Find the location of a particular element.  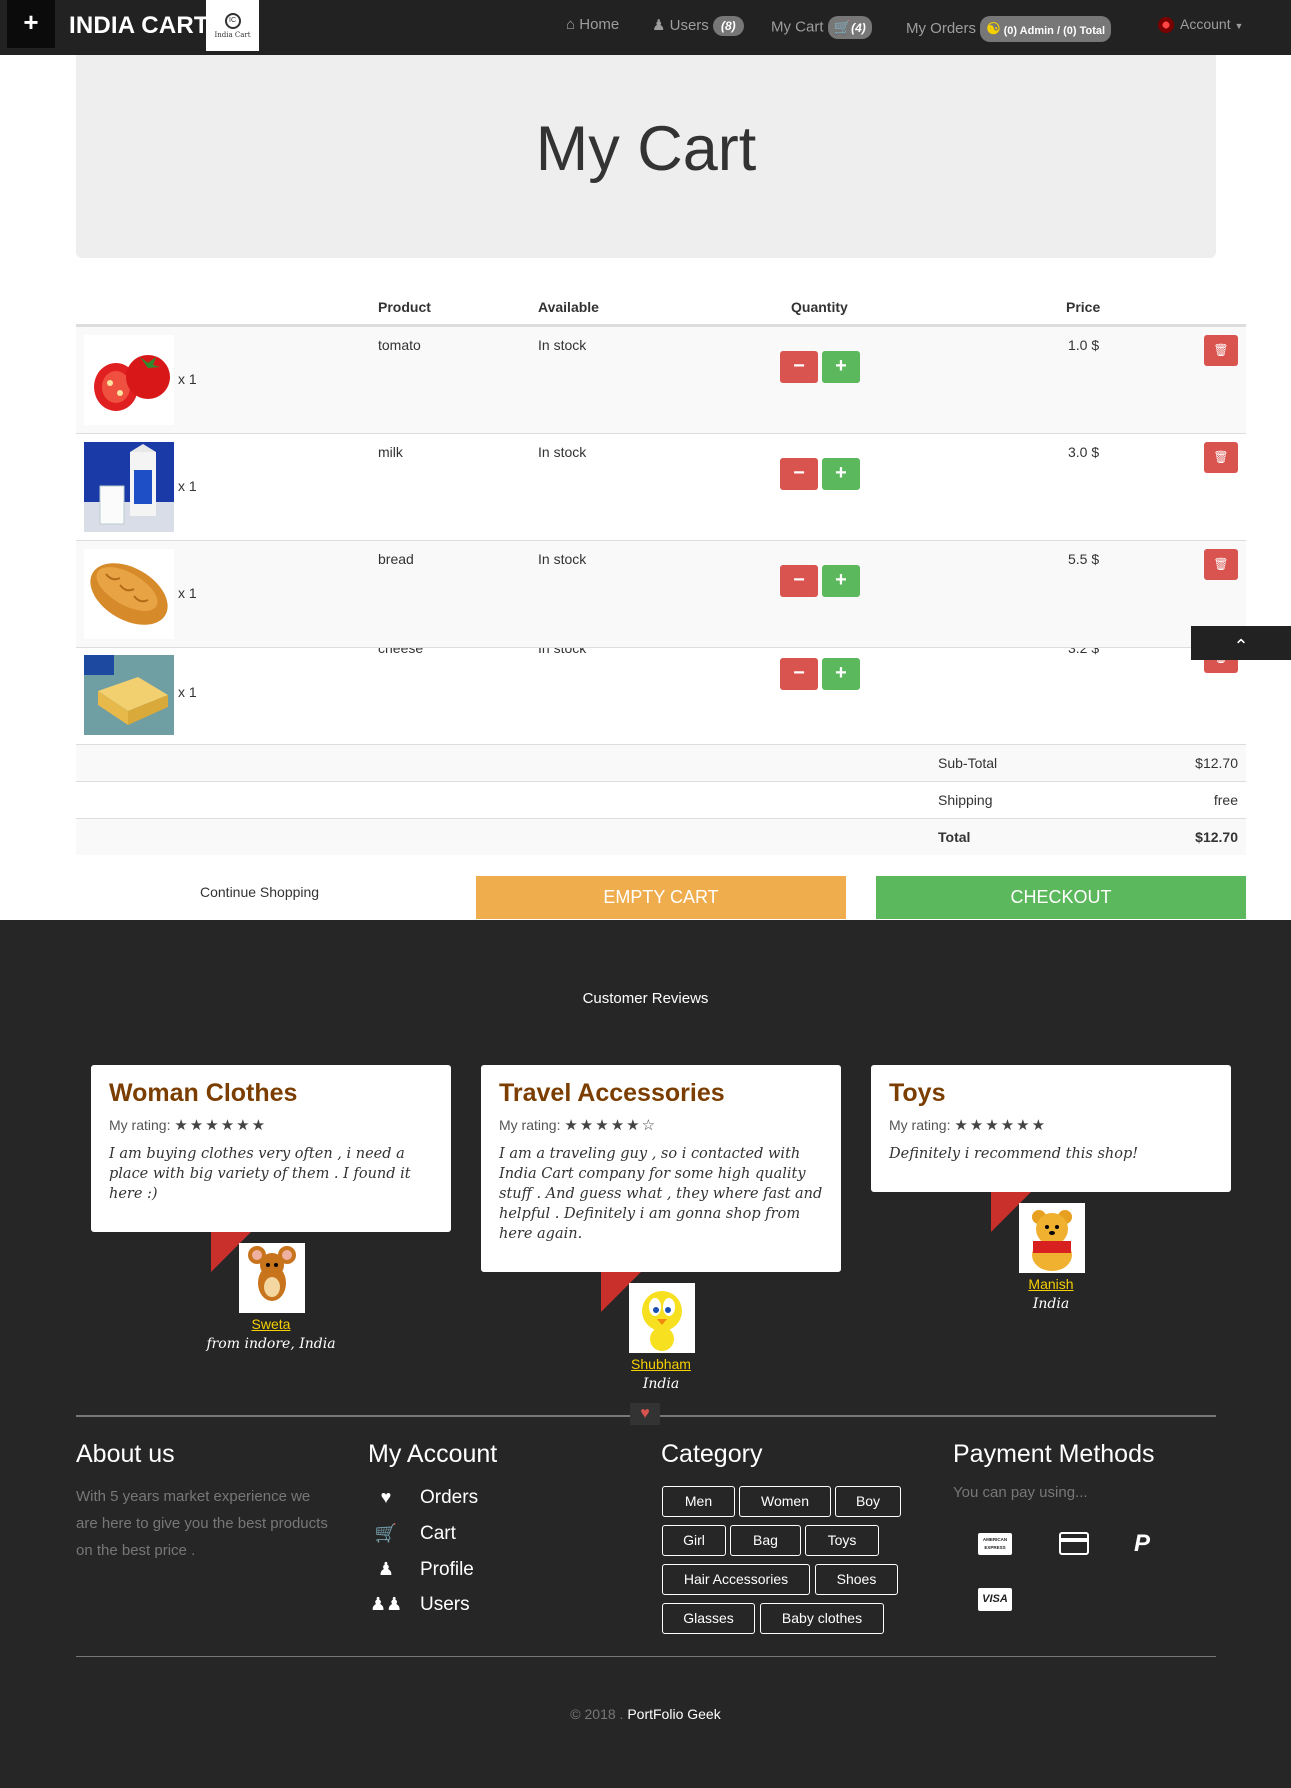

amex-icon: AMERICAN EXPRESS is located at coordinates (995, 1544).